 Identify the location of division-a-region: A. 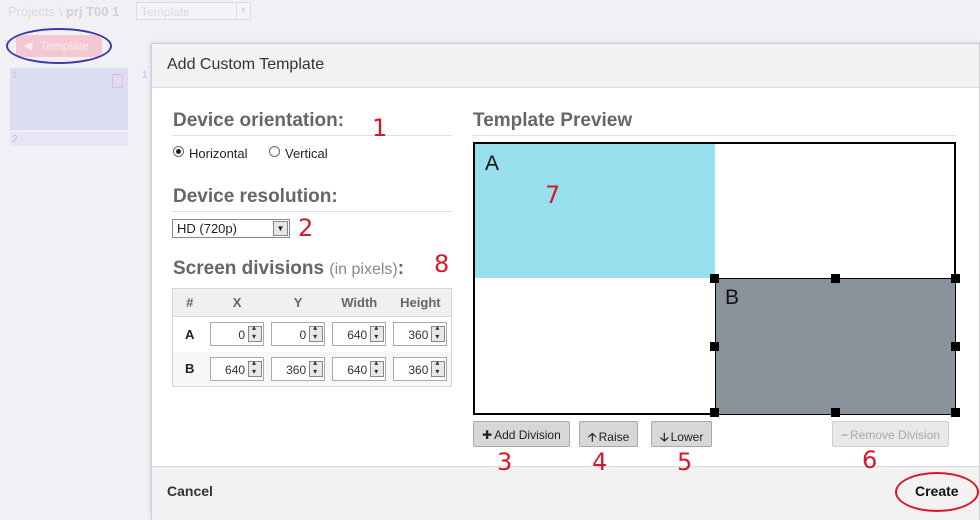
(595, 211).